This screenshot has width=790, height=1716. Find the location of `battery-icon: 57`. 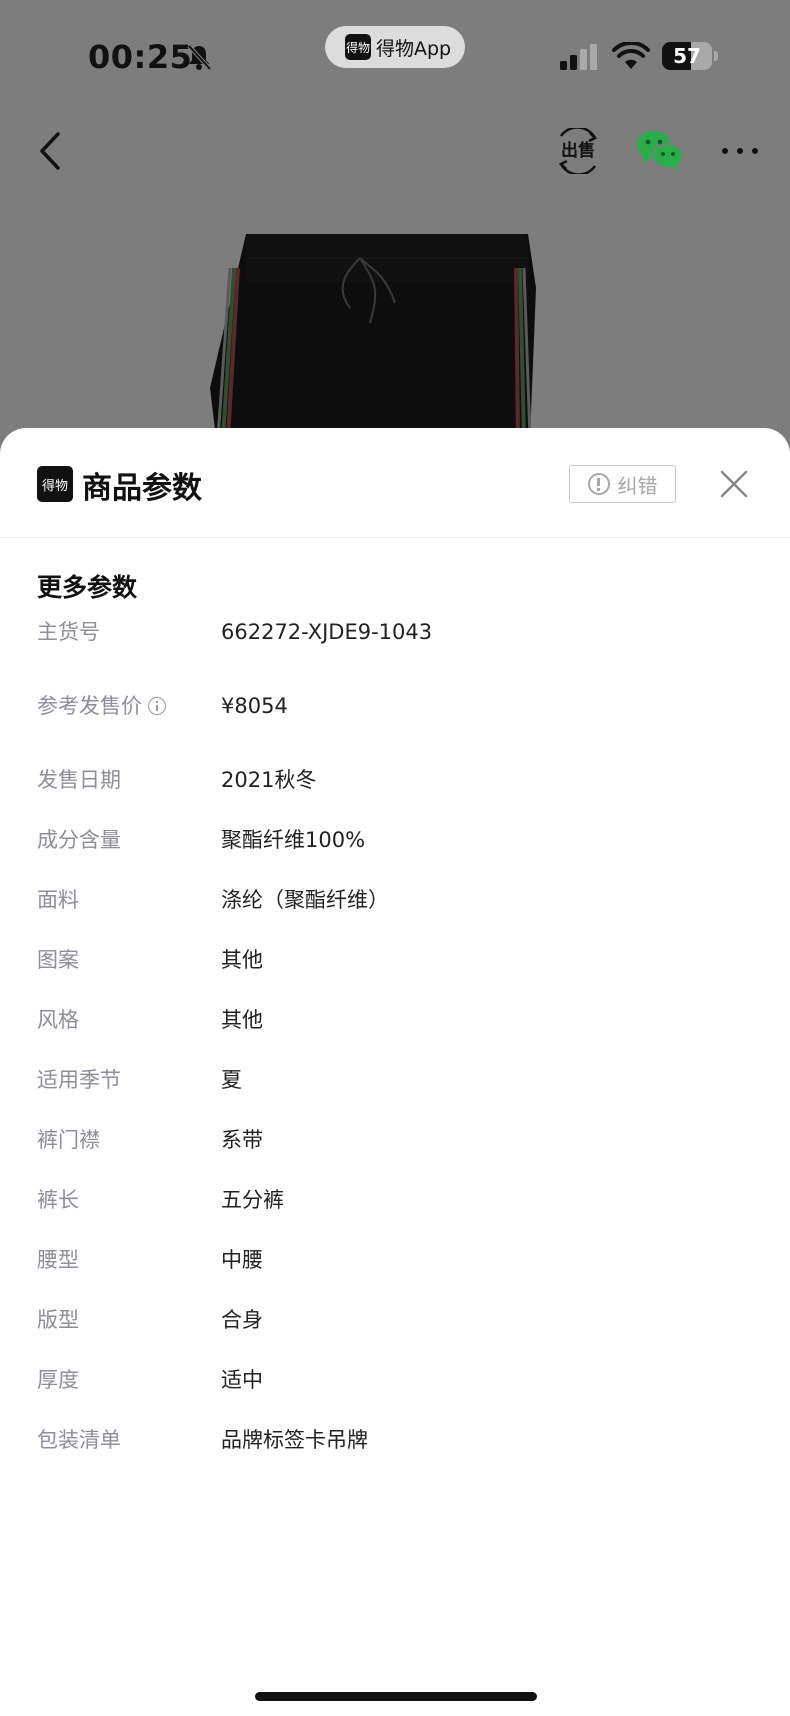

battery-icon: 57 is located at coordinates (690, 56).